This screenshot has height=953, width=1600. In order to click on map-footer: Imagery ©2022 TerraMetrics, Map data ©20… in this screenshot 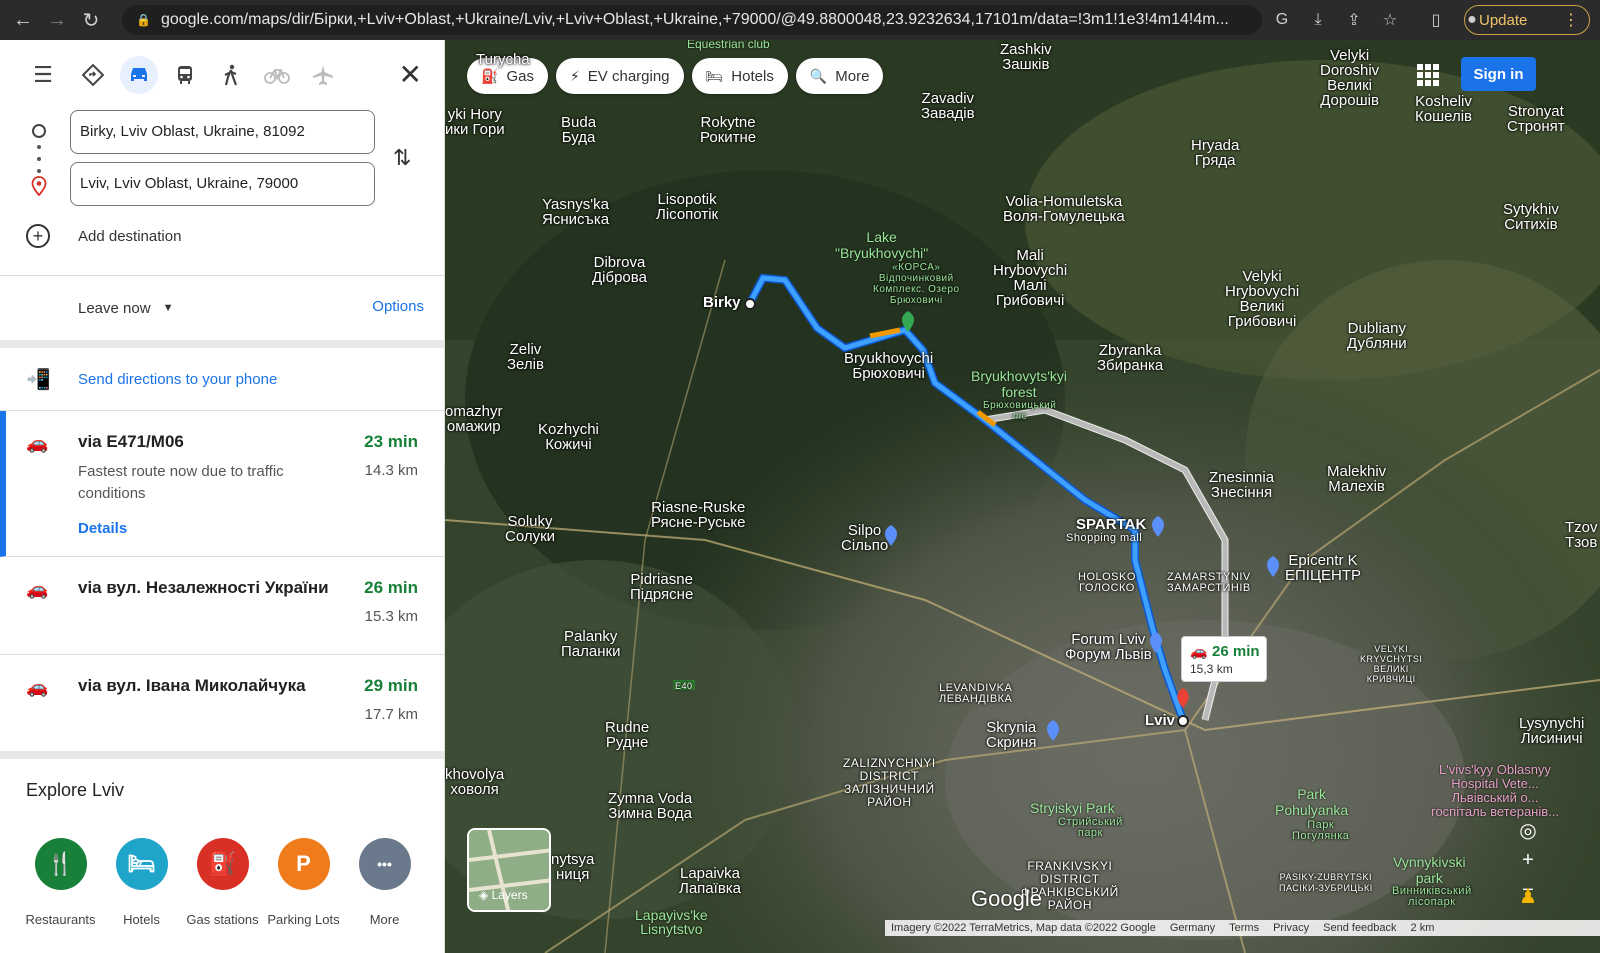, I will do `click(1242, 928)`.